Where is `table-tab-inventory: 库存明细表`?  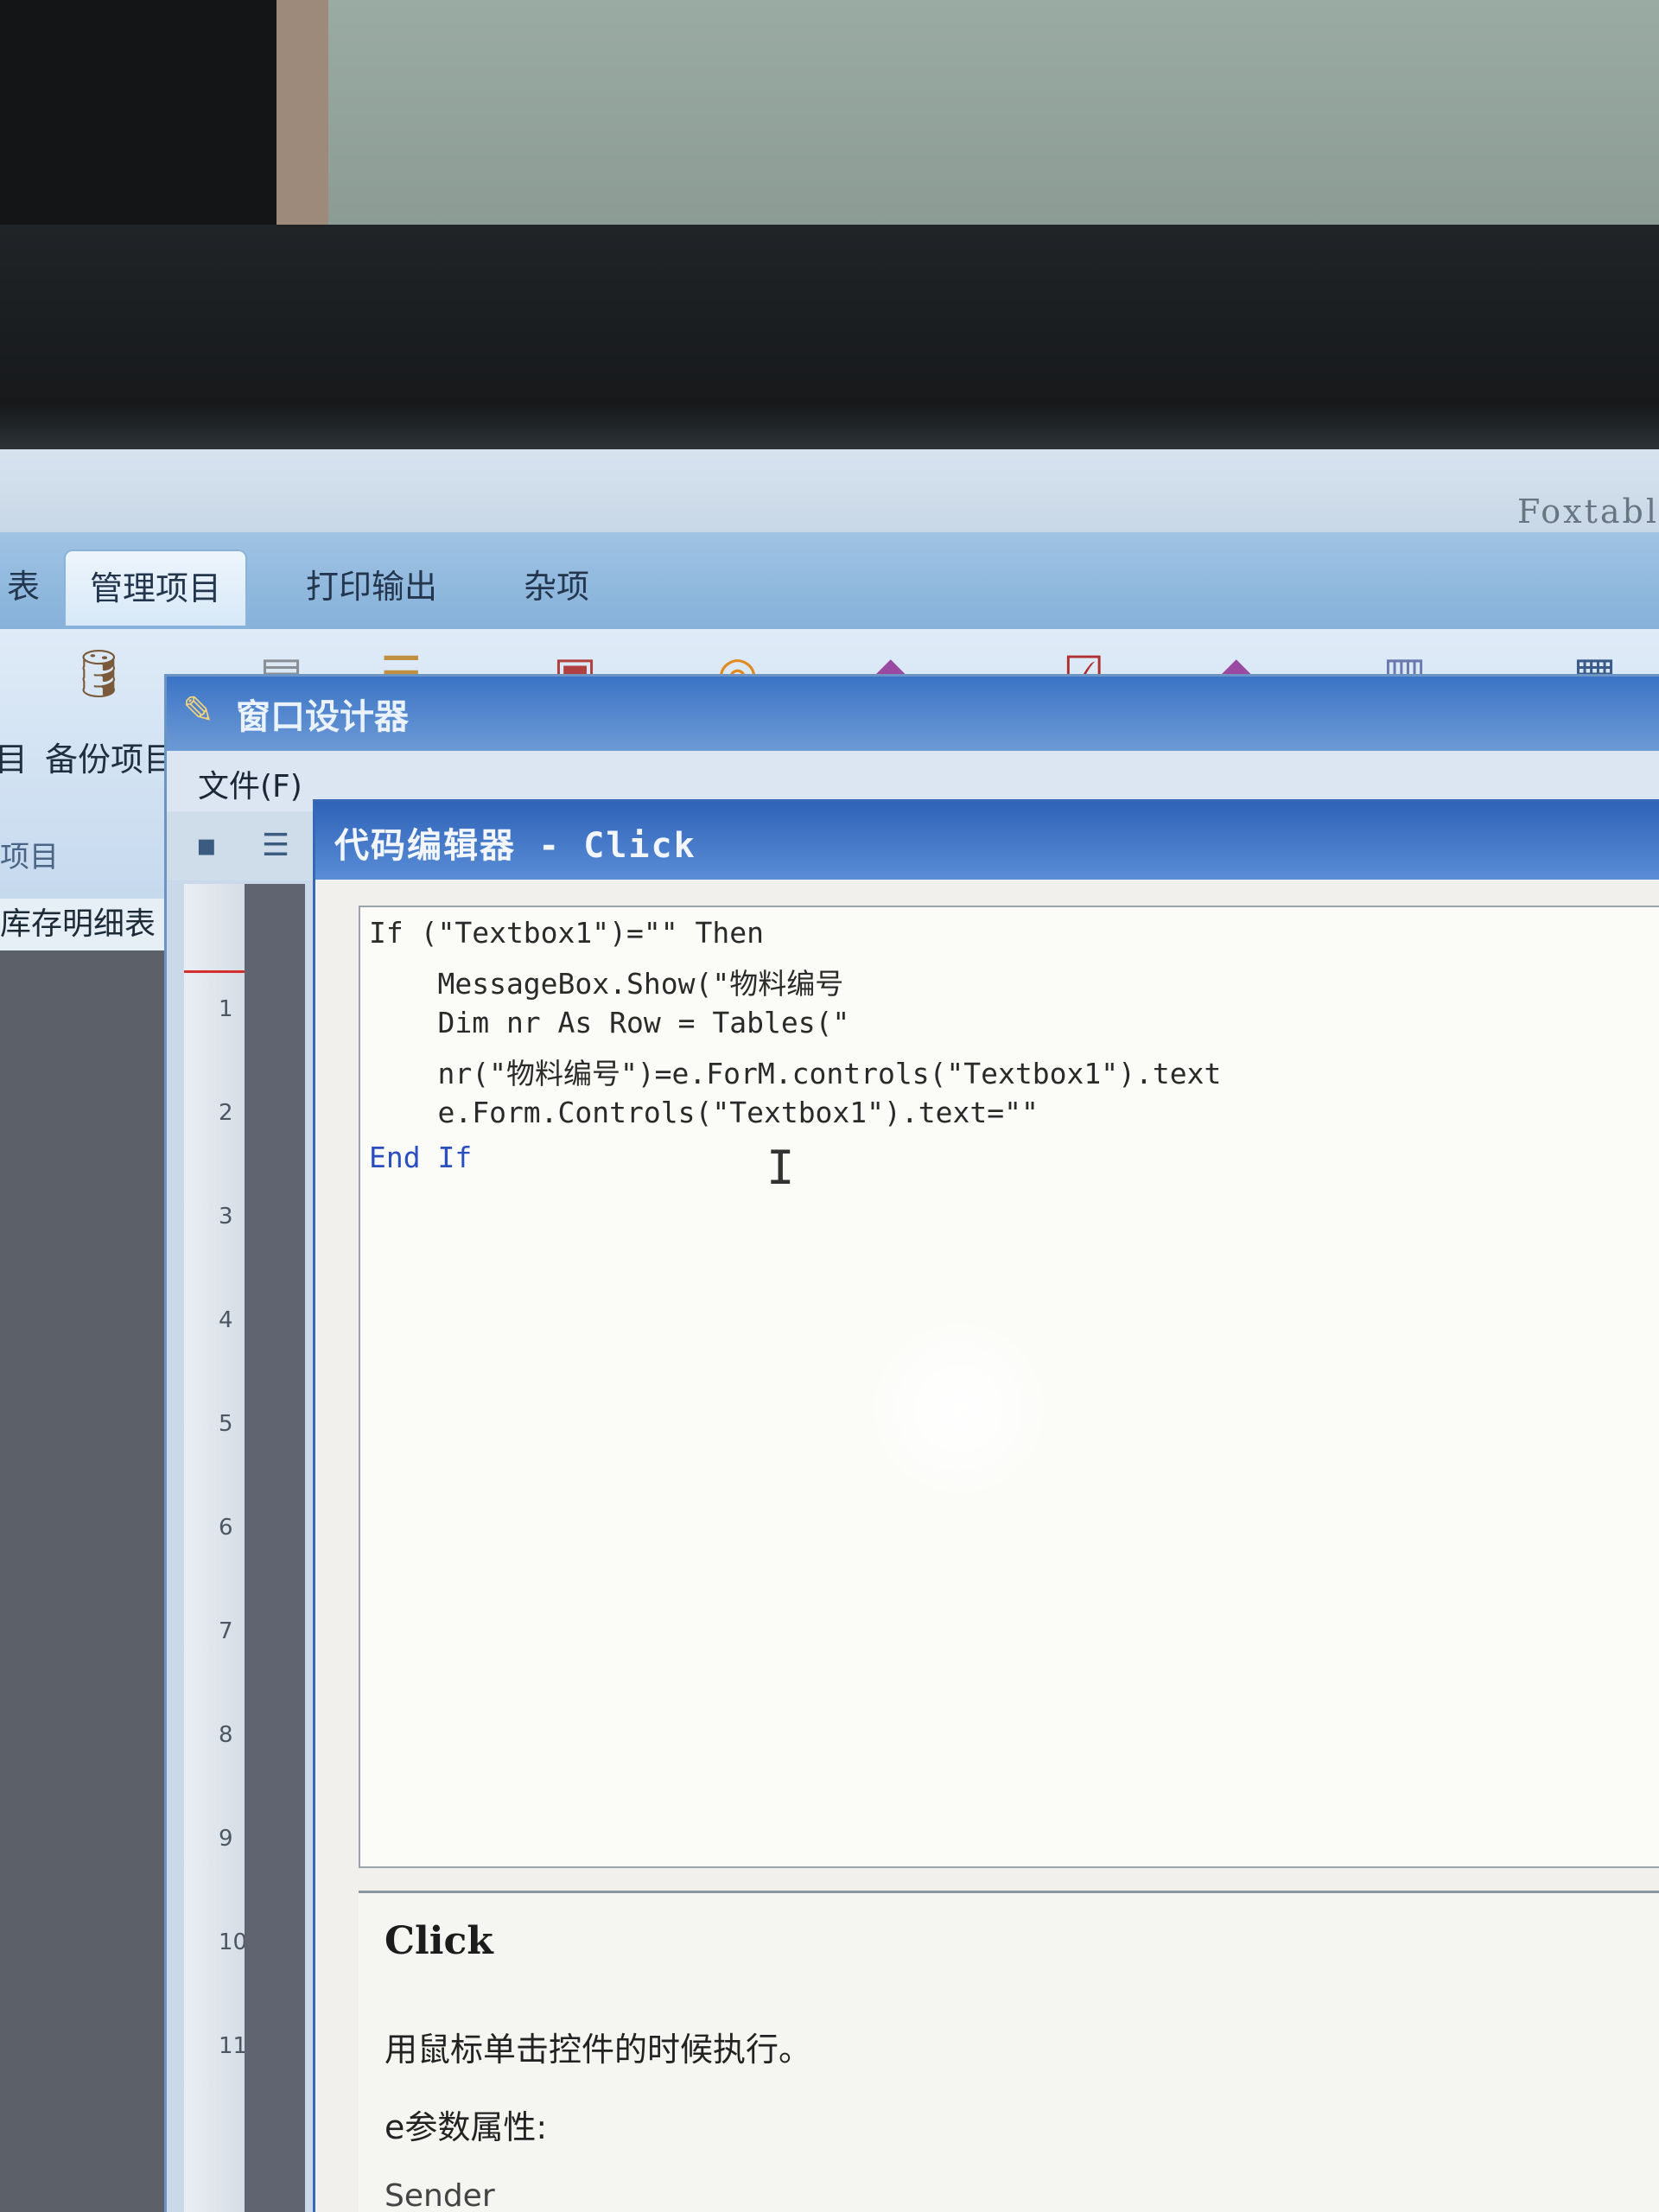
table-tab-inventory: 库存明细表 is located at coordinates (86, 924).